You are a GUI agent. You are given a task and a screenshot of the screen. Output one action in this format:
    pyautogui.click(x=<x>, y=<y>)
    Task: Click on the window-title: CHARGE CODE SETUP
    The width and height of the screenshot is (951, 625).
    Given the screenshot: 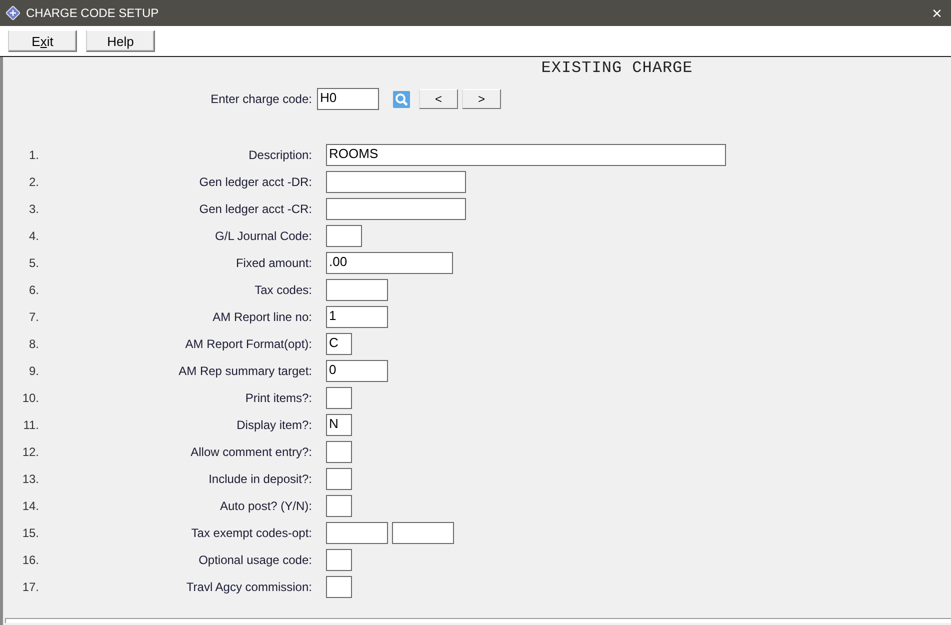 What is the action you would take?
    pyautogui.click(x=93, y=13)
    